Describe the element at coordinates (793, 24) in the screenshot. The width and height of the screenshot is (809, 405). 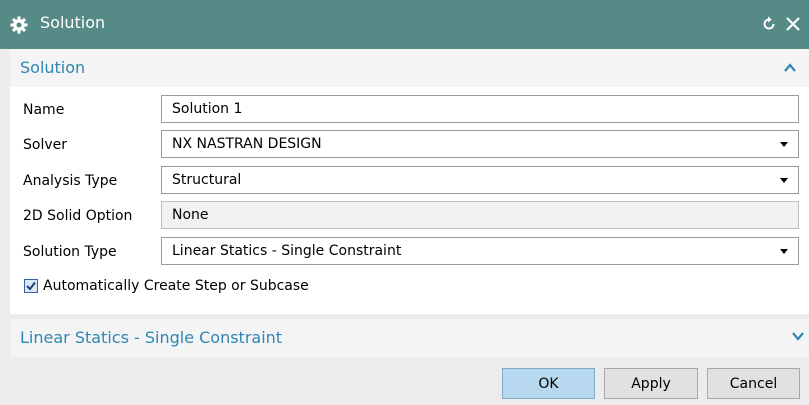
I see `close-icon` at that location.